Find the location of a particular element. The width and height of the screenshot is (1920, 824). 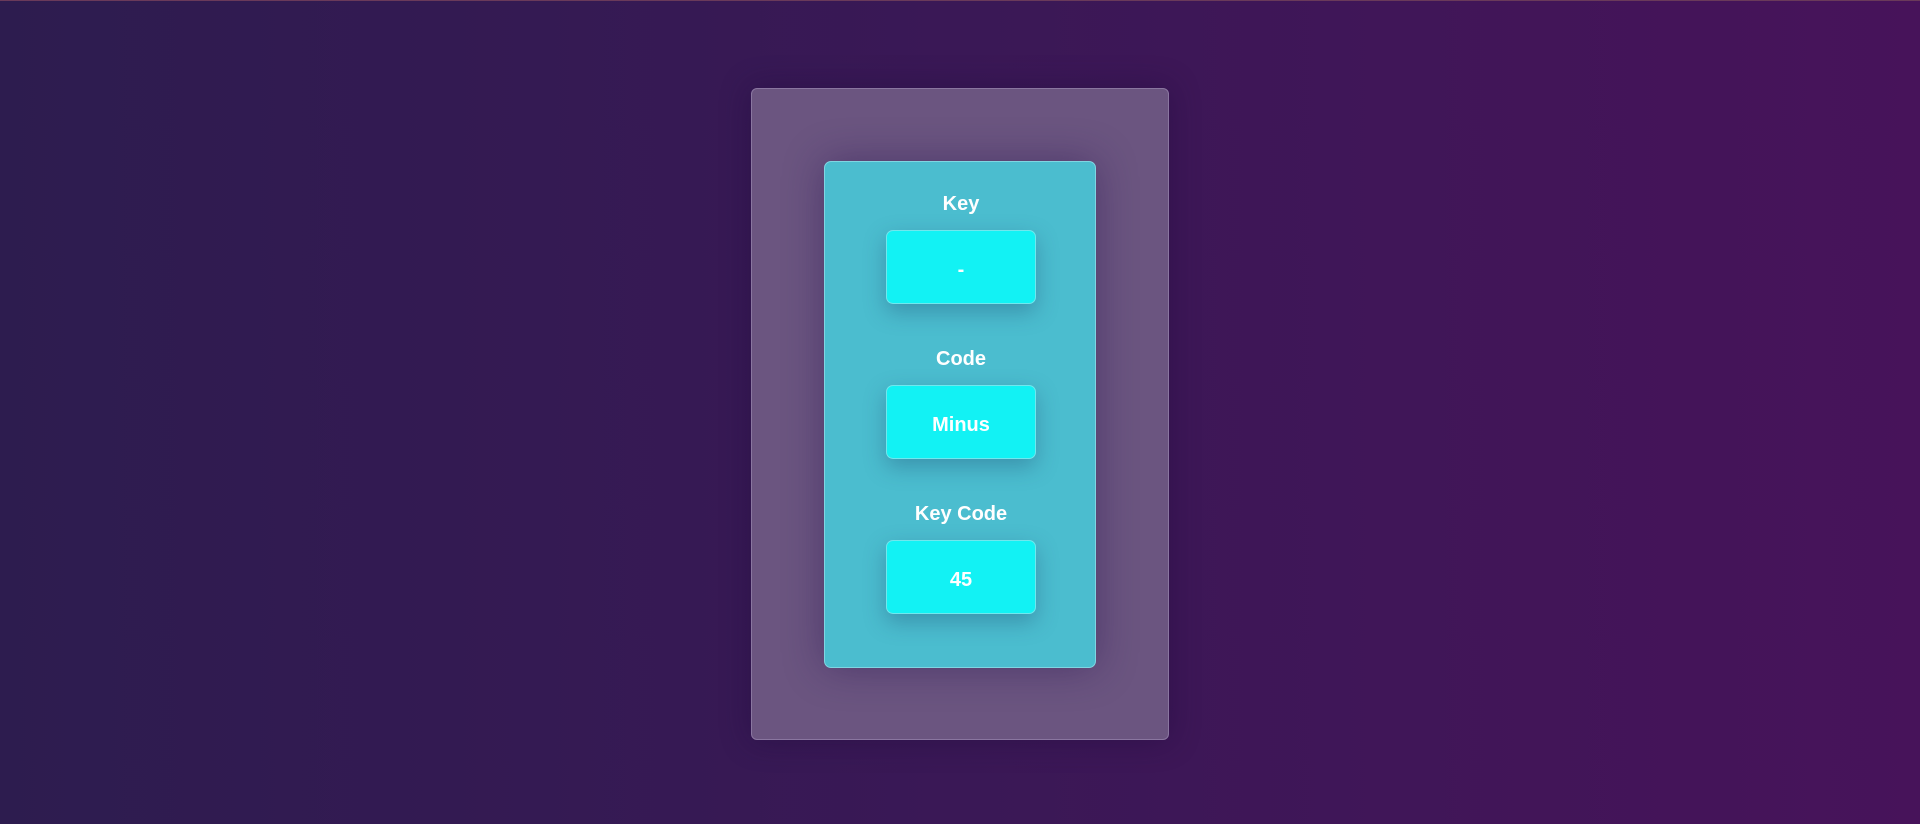

key-code-field: Key Code 45 is located at coordinates (961, 558).